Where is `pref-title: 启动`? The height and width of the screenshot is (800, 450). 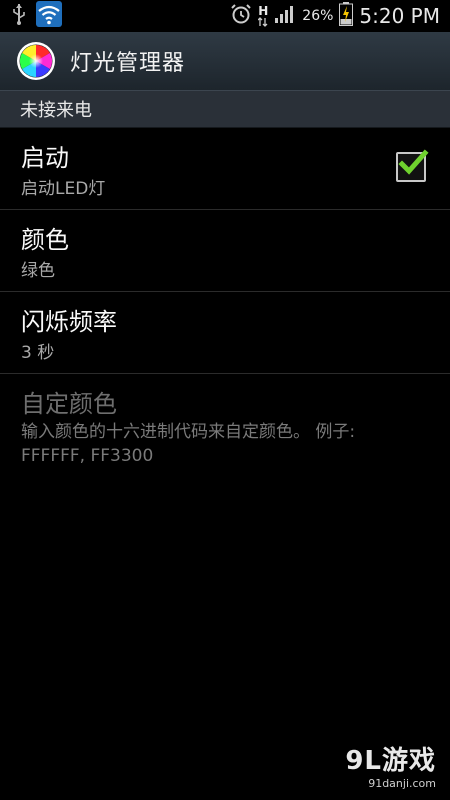
pref-title: 启动 is located at coordinates (45, 158).